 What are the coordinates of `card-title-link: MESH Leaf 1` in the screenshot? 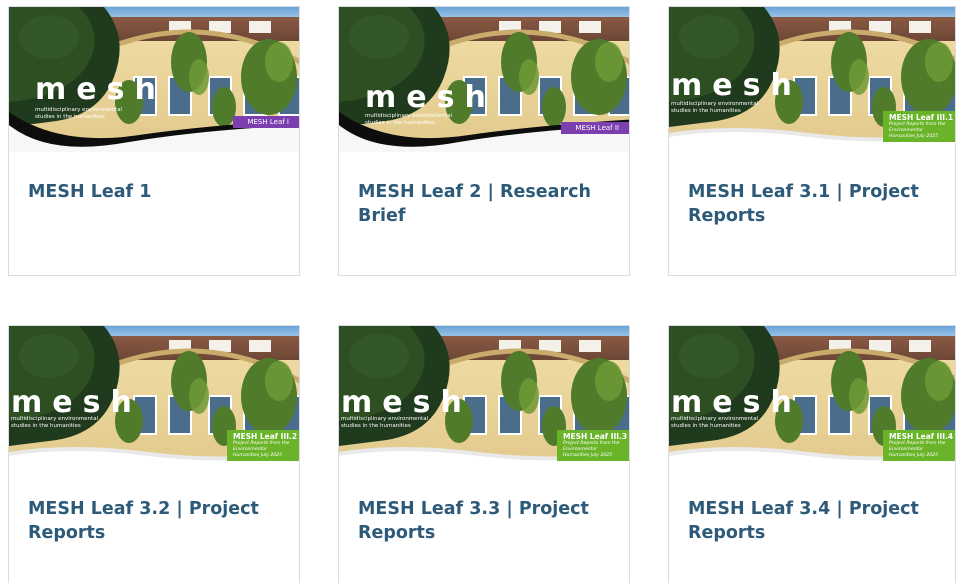 It's located at (155, 192).